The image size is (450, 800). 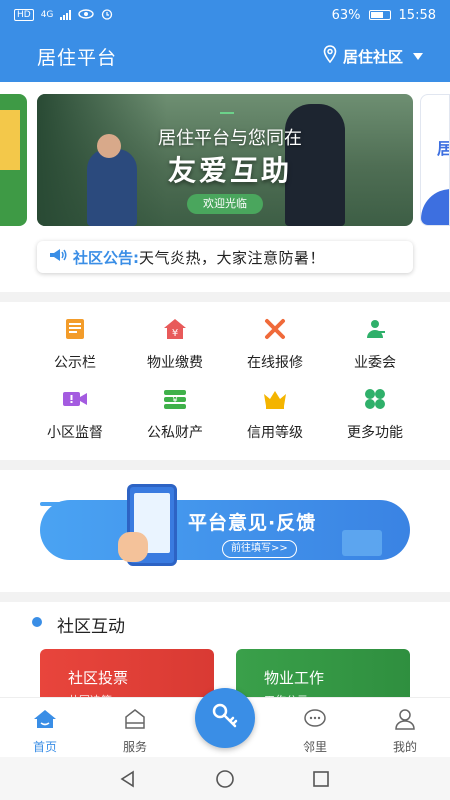 I want to click on community-notice: 社区公告: 天气炎热，大家注意防暑！, so click(x=225, y=257).